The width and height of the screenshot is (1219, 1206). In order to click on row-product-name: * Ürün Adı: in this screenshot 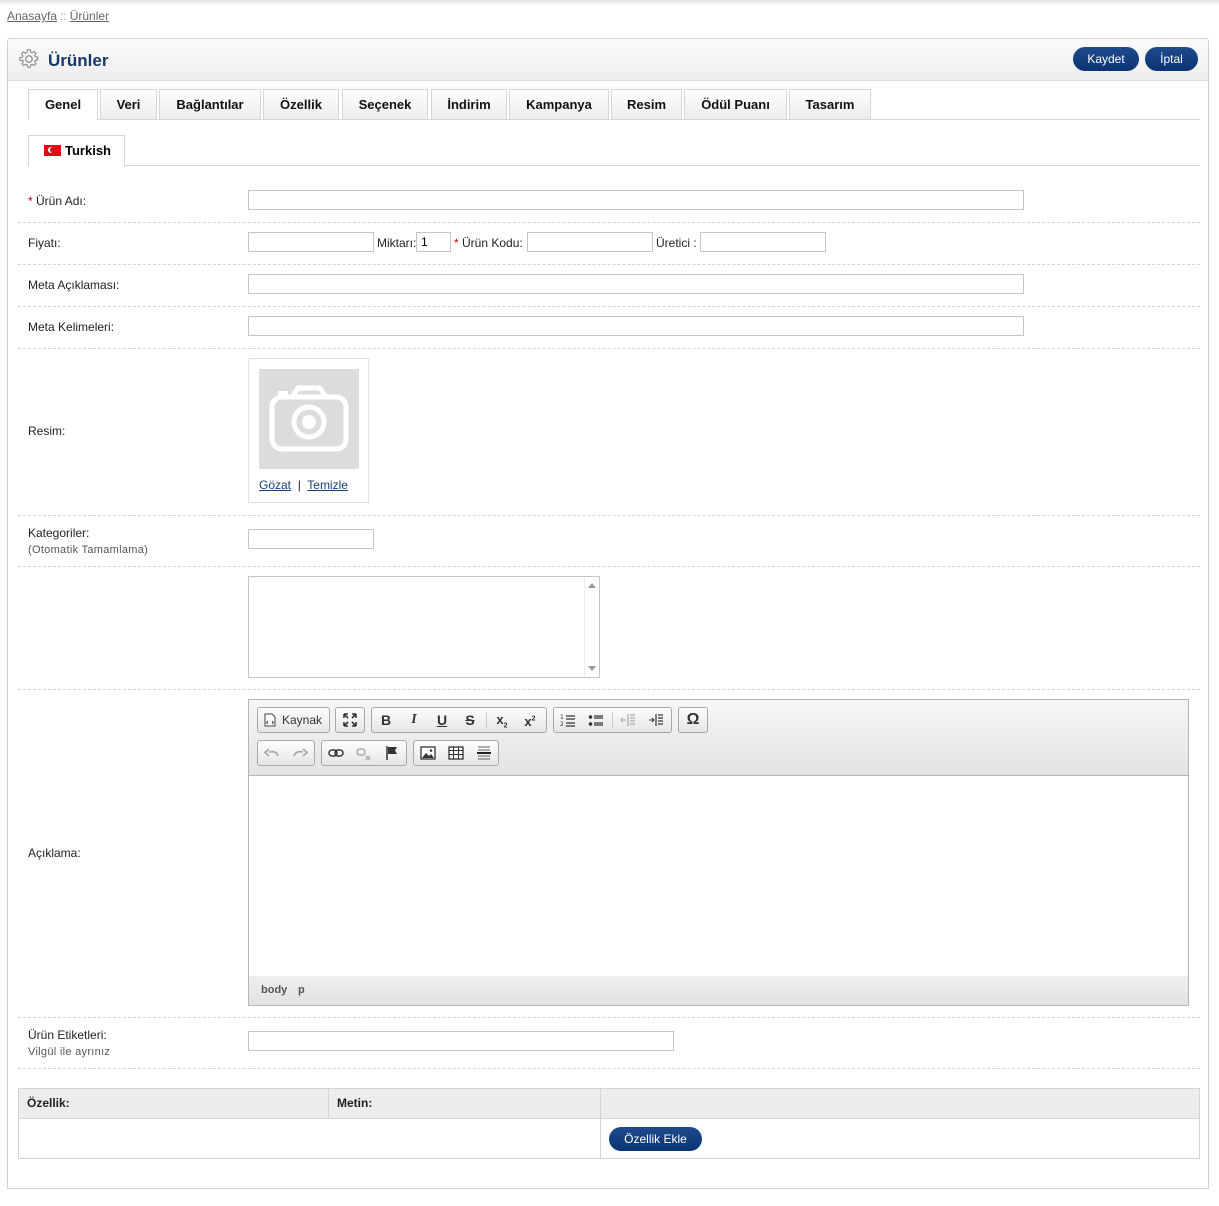, I will do `click(609, 201)`.